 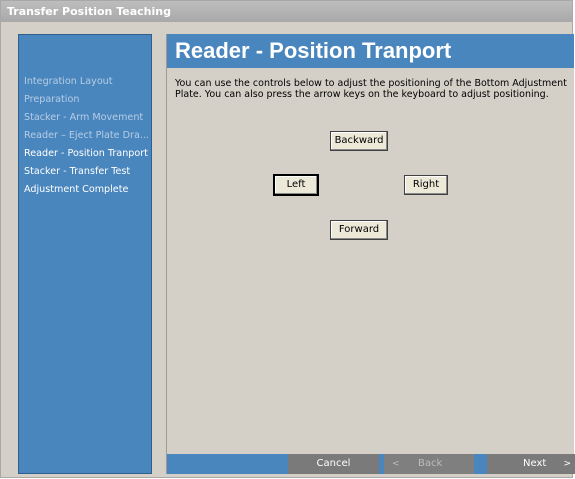 What do you see at coordinates (86, 100) in the screenshot?
I see `step-preparation: Preparation` at bounding box center [86, 100].